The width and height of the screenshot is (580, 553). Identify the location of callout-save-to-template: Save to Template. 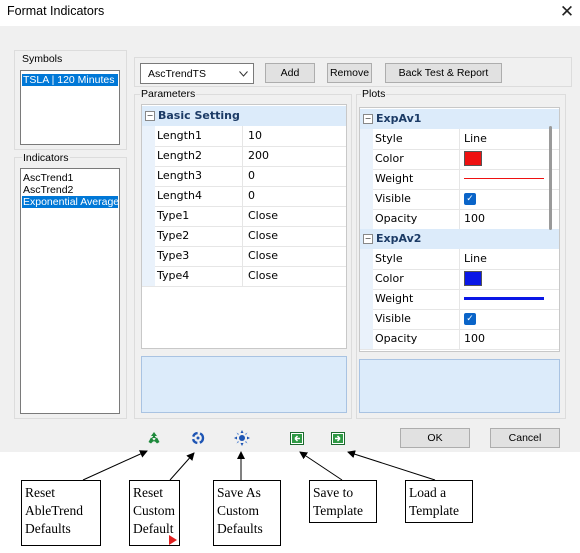
(343, 501).